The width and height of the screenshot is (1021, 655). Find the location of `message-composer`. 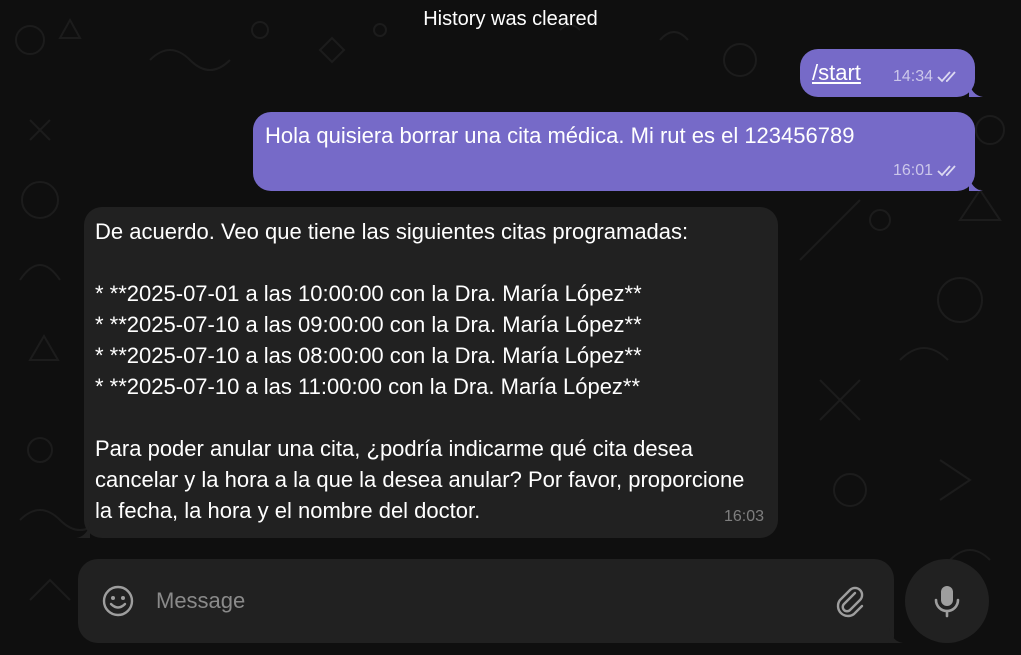

message-composer is located at coordinates (490, 601).